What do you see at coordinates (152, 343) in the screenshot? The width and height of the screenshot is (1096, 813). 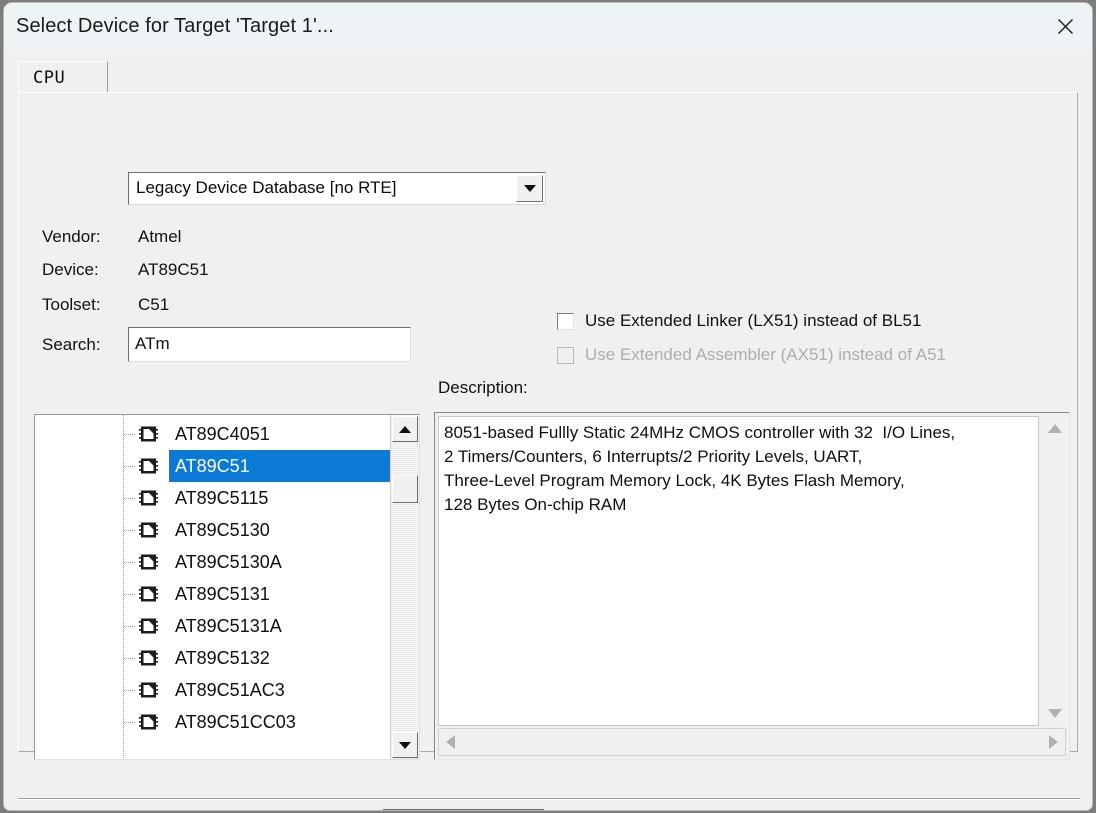 I see `search-input-value: ATm` at bounding box center [152, 343].